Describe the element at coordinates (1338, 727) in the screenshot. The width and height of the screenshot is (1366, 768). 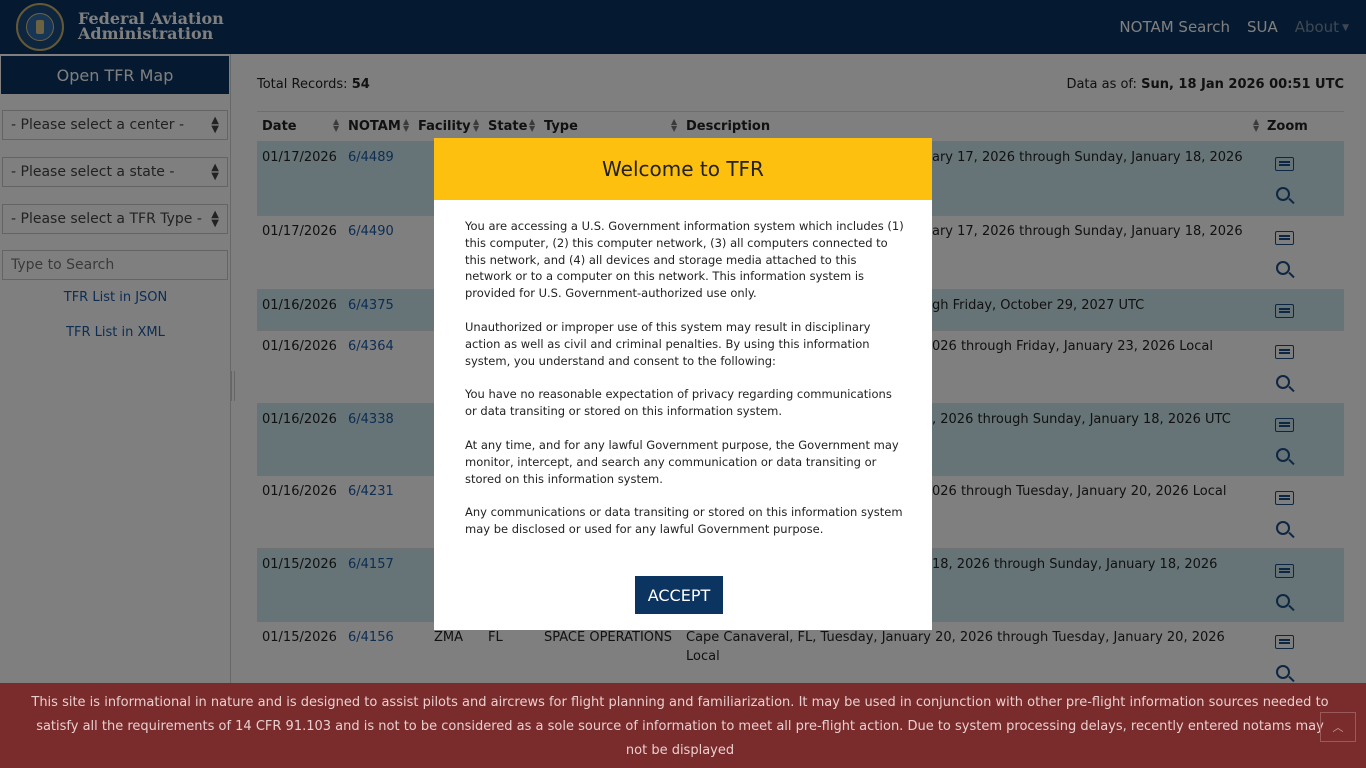
I see `chevron-up-icon: ︿` at that location.